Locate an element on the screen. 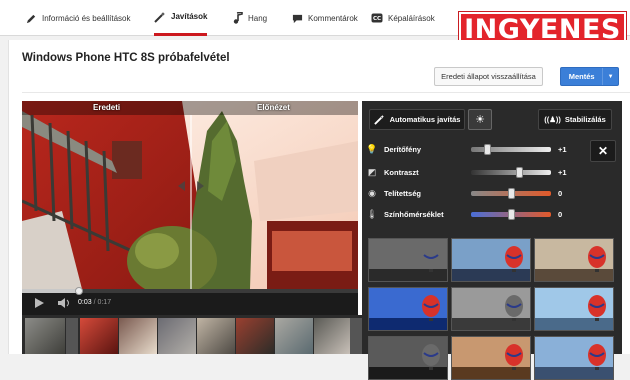 Image resolution: width=630 pixels, height=380 pixels. music-note-icon is located at coordinates (238, 18).